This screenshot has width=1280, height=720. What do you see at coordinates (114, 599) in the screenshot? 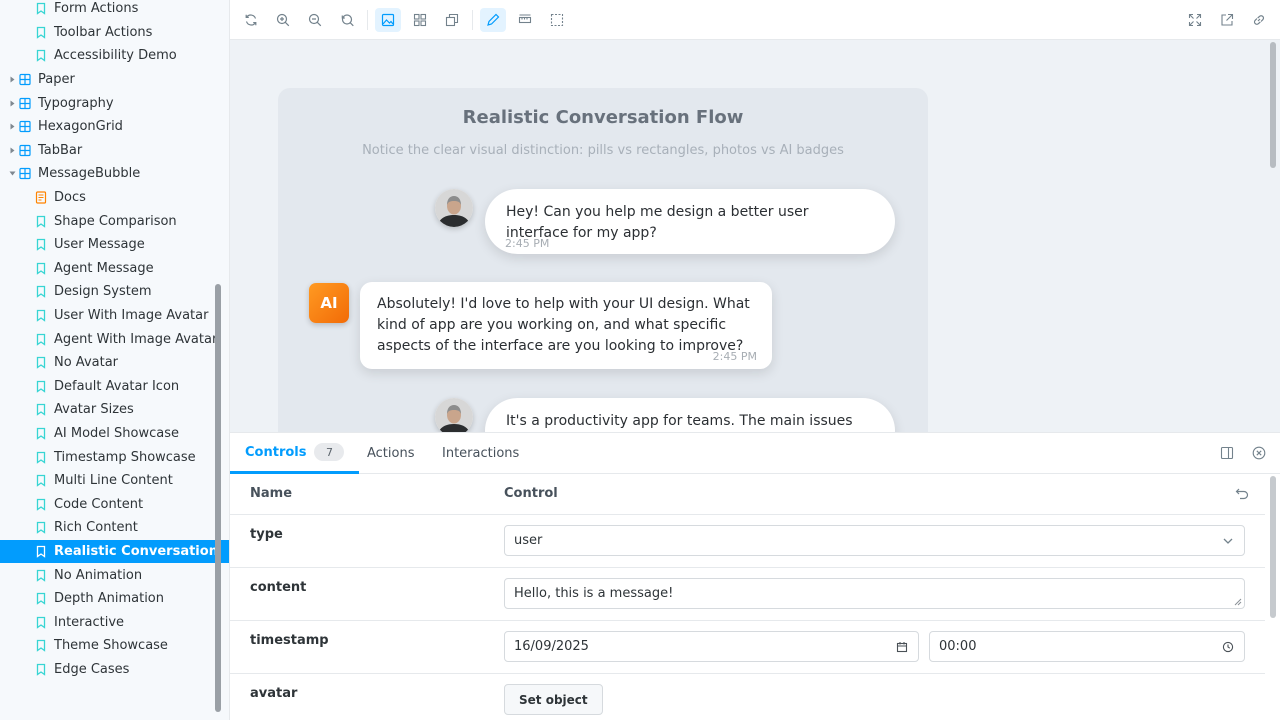
I see `sidebar-item-depth-animation: Depth Animation` at bounding box center [114, 599].